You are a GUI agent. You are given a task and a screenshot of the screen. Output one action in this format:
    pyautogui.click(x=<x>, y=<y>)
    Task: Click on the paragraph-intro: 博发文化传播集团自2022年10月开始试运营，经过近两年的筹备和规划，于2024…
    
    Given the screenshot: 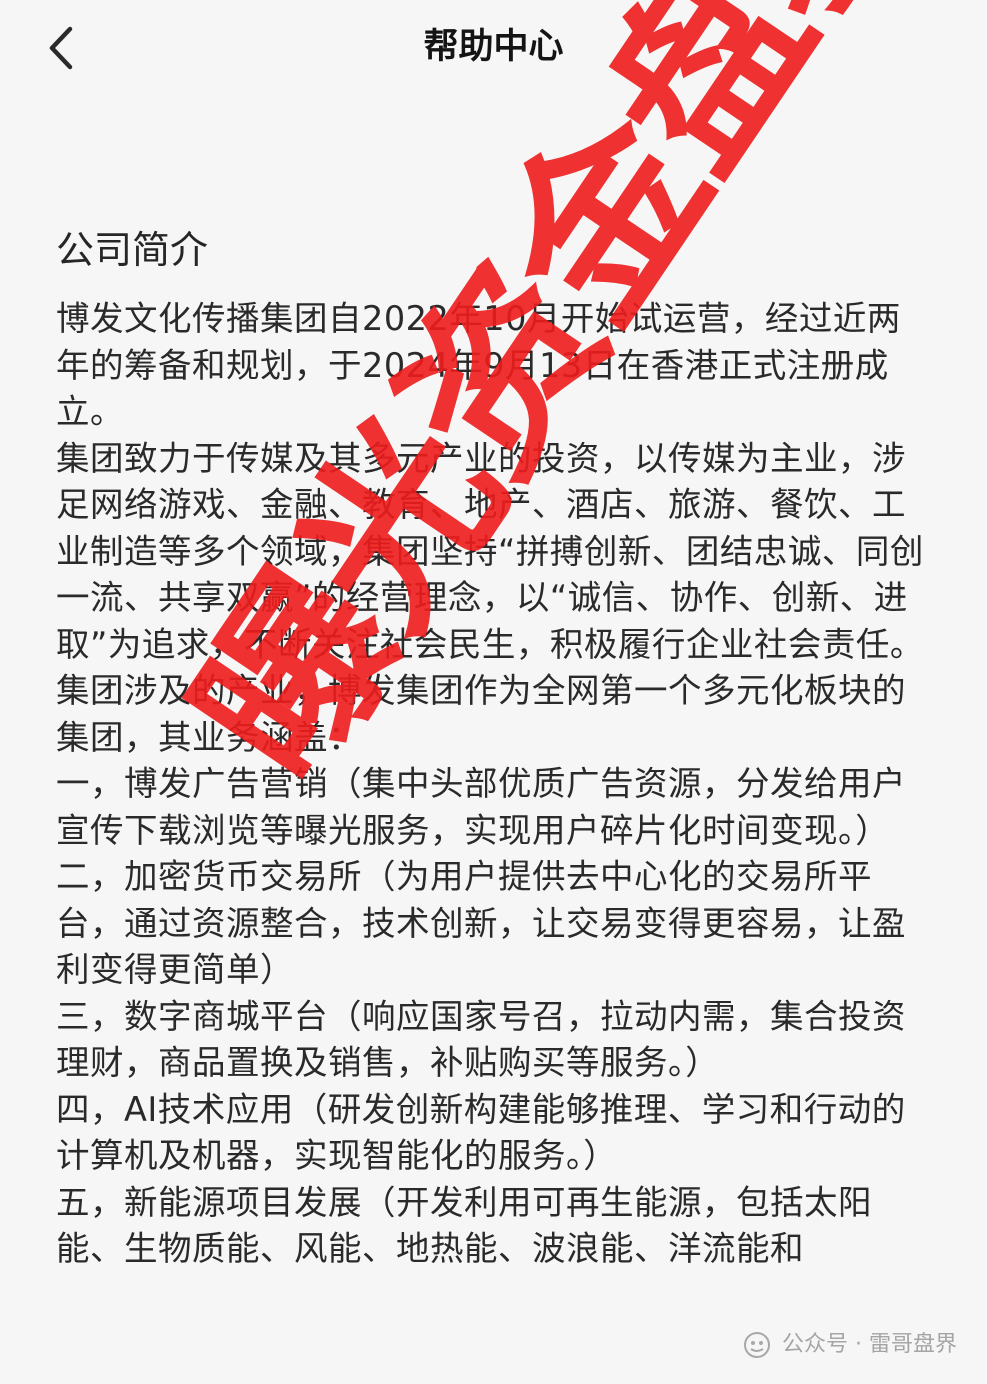 What is the action you would take?
    pyautogui.click(x=478, y=365)
    